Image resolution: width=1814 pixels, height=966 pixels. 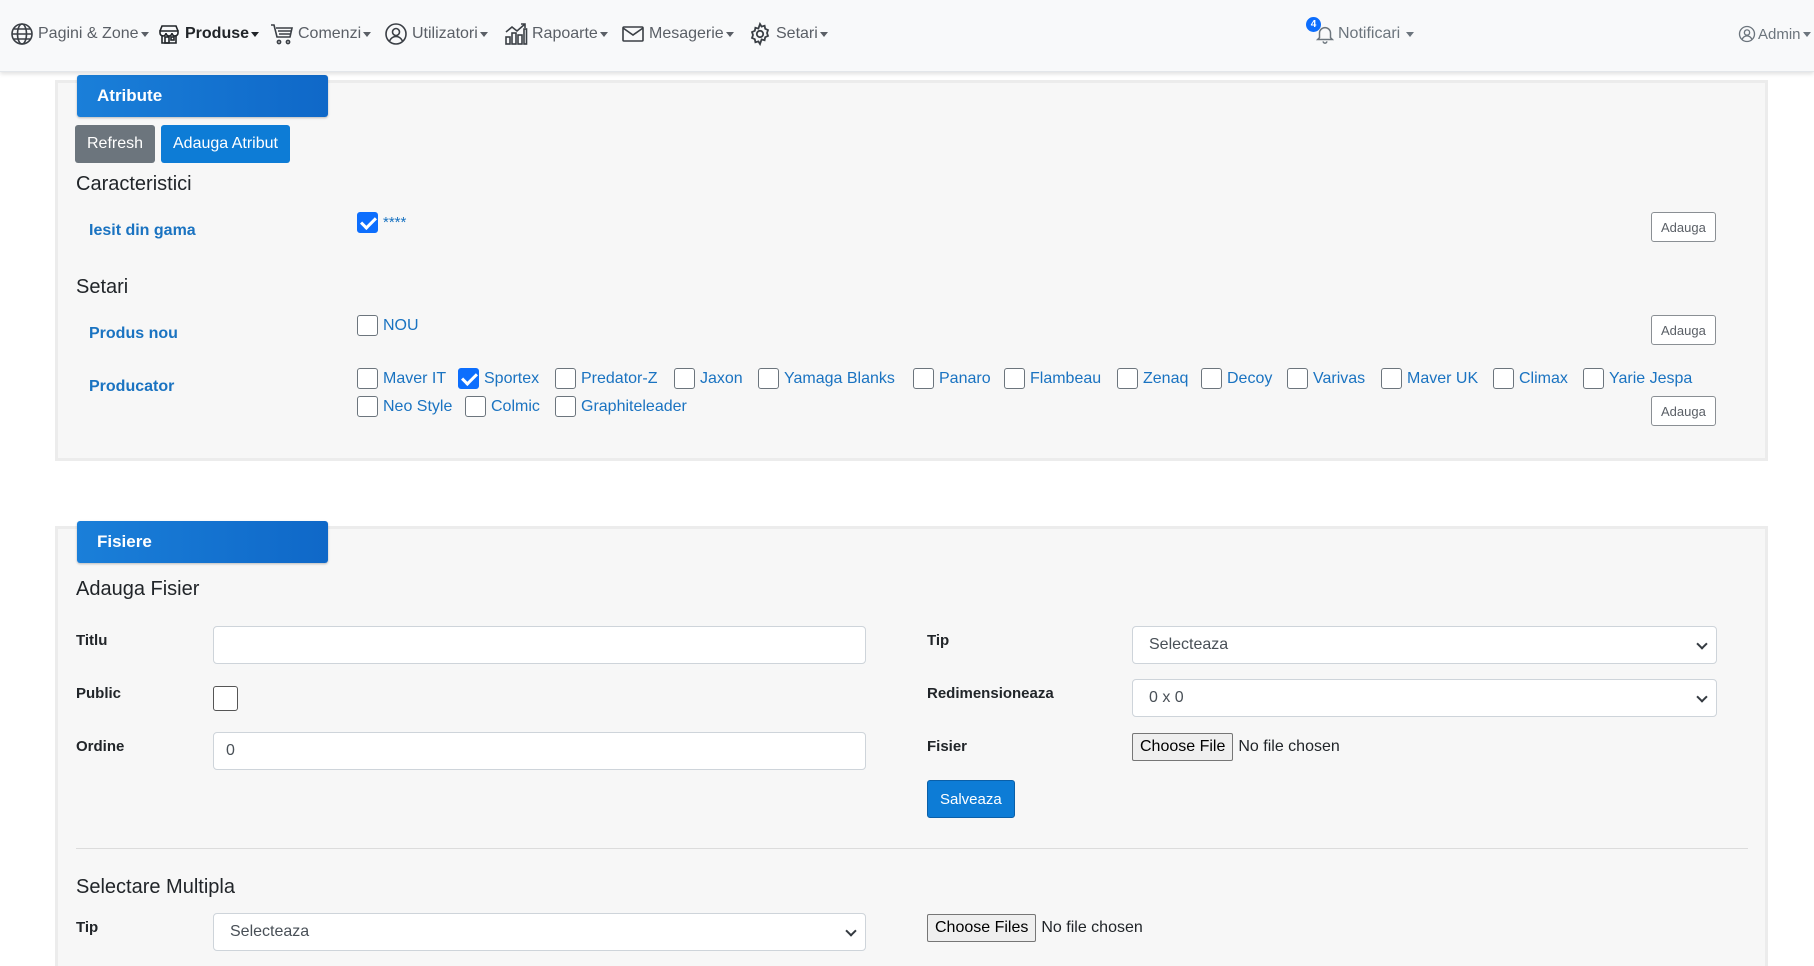 I want to click on producator-option: Colmic, so click(x=502, y=406).